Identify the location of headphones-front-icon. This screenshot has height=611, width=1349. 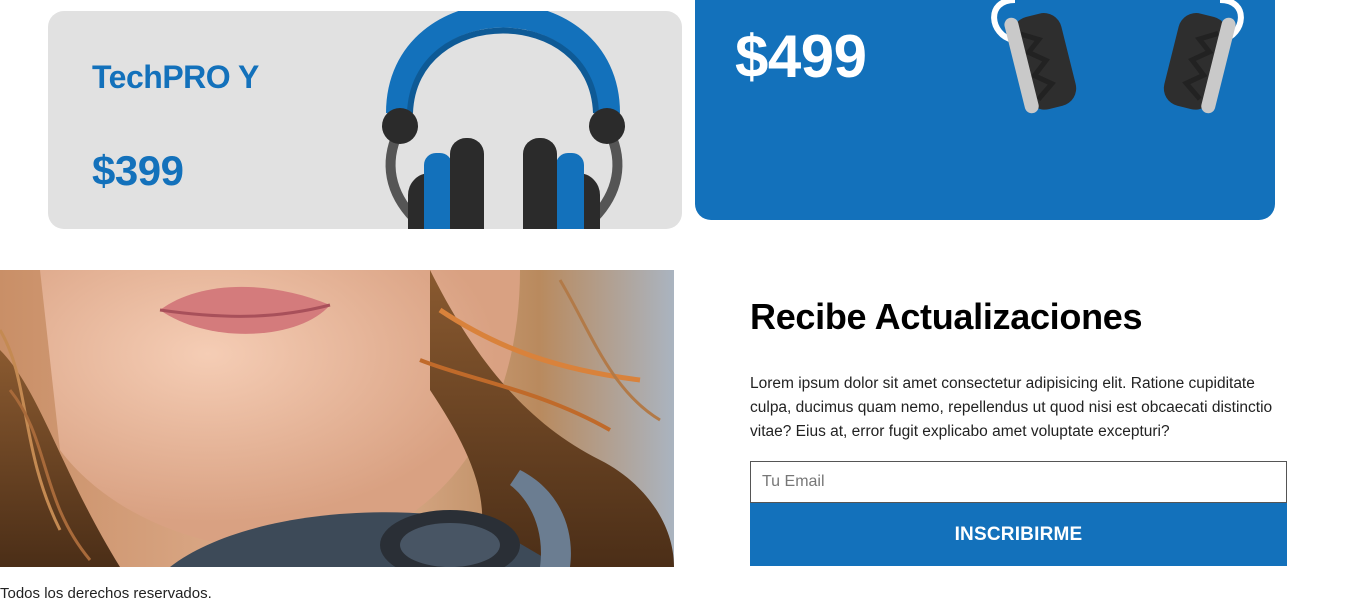
(503, 120).